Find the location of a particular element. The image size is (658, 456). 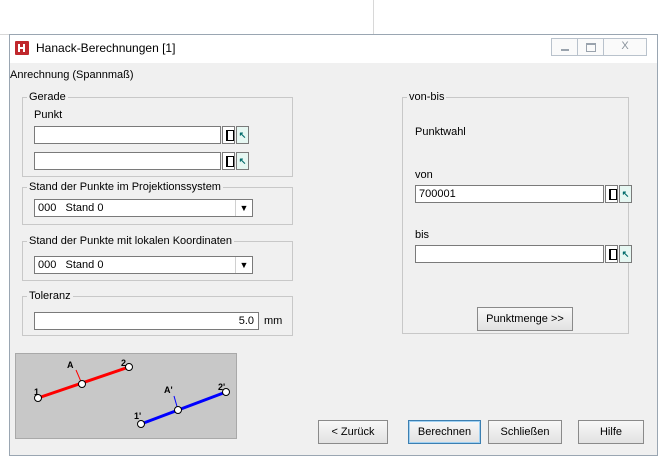

background-window-edge is located at coordinates (187, 17).